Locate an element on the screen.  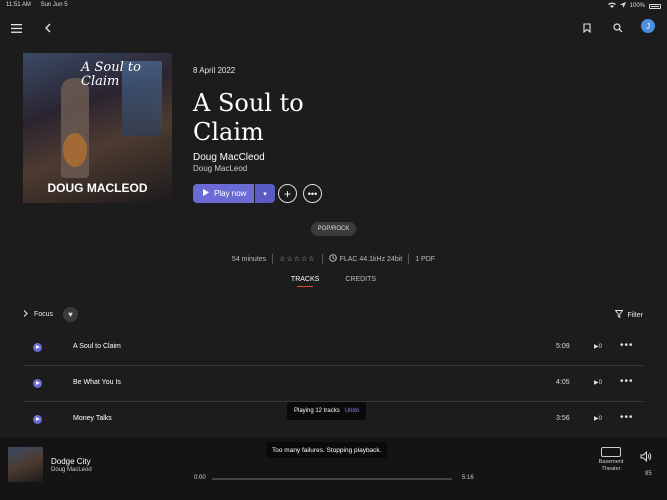
heart-icon: ♥ is located at coordinates (70, 314).